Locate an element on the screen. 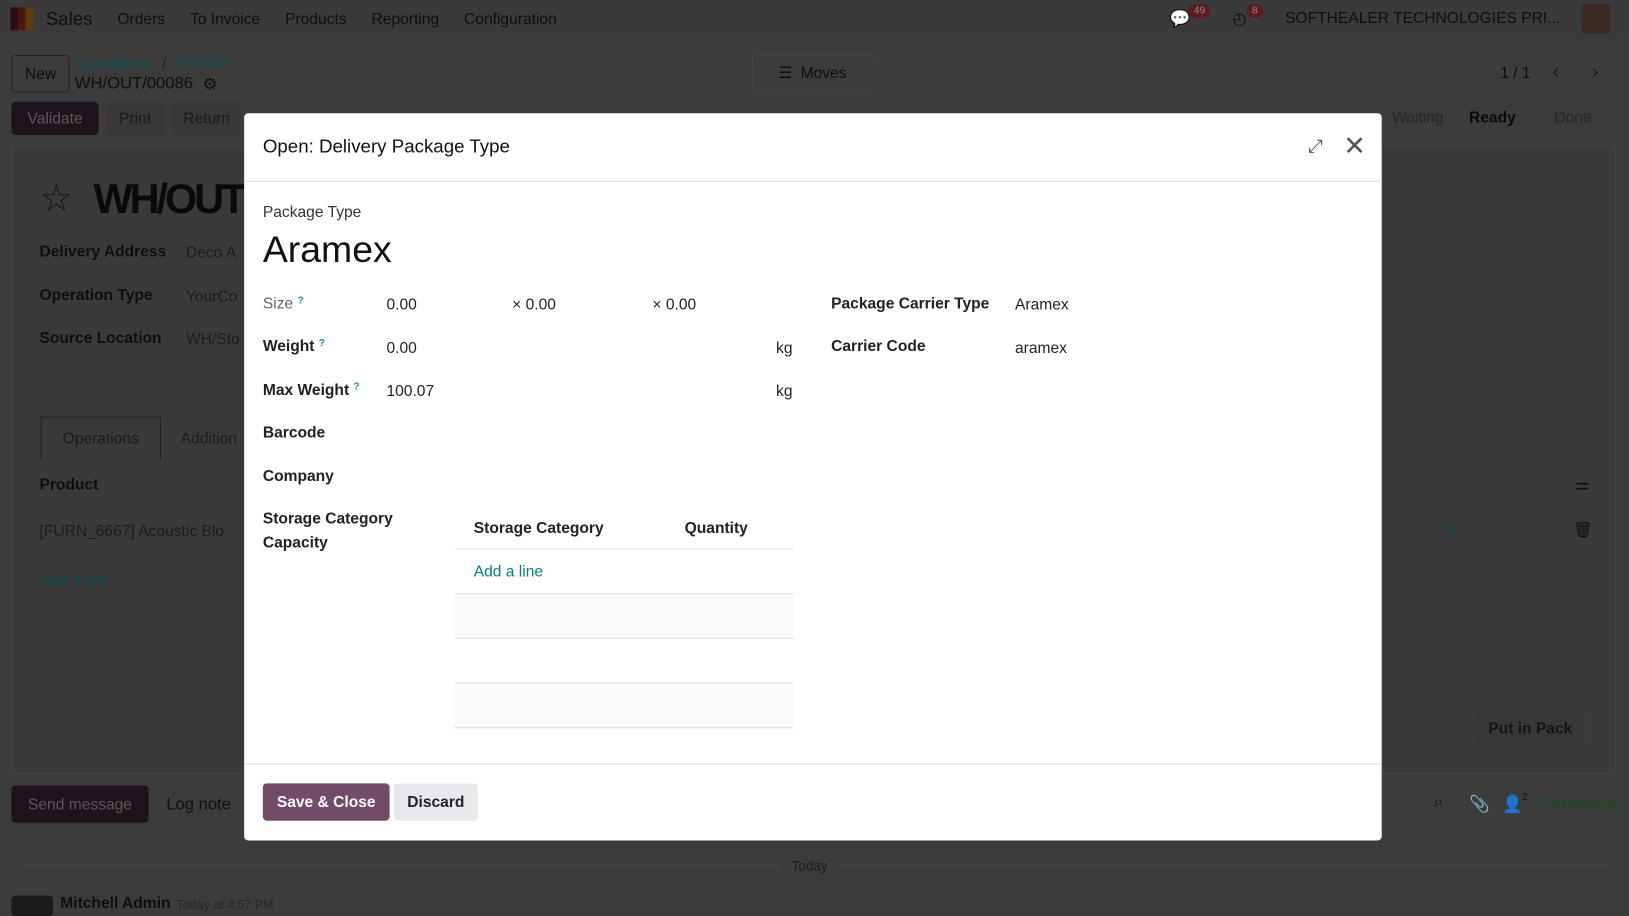 This screenshot has width=1629, height=916. storage-capacity-table: Storage Category Quantity Add a line is located at coordinates (624, 617).